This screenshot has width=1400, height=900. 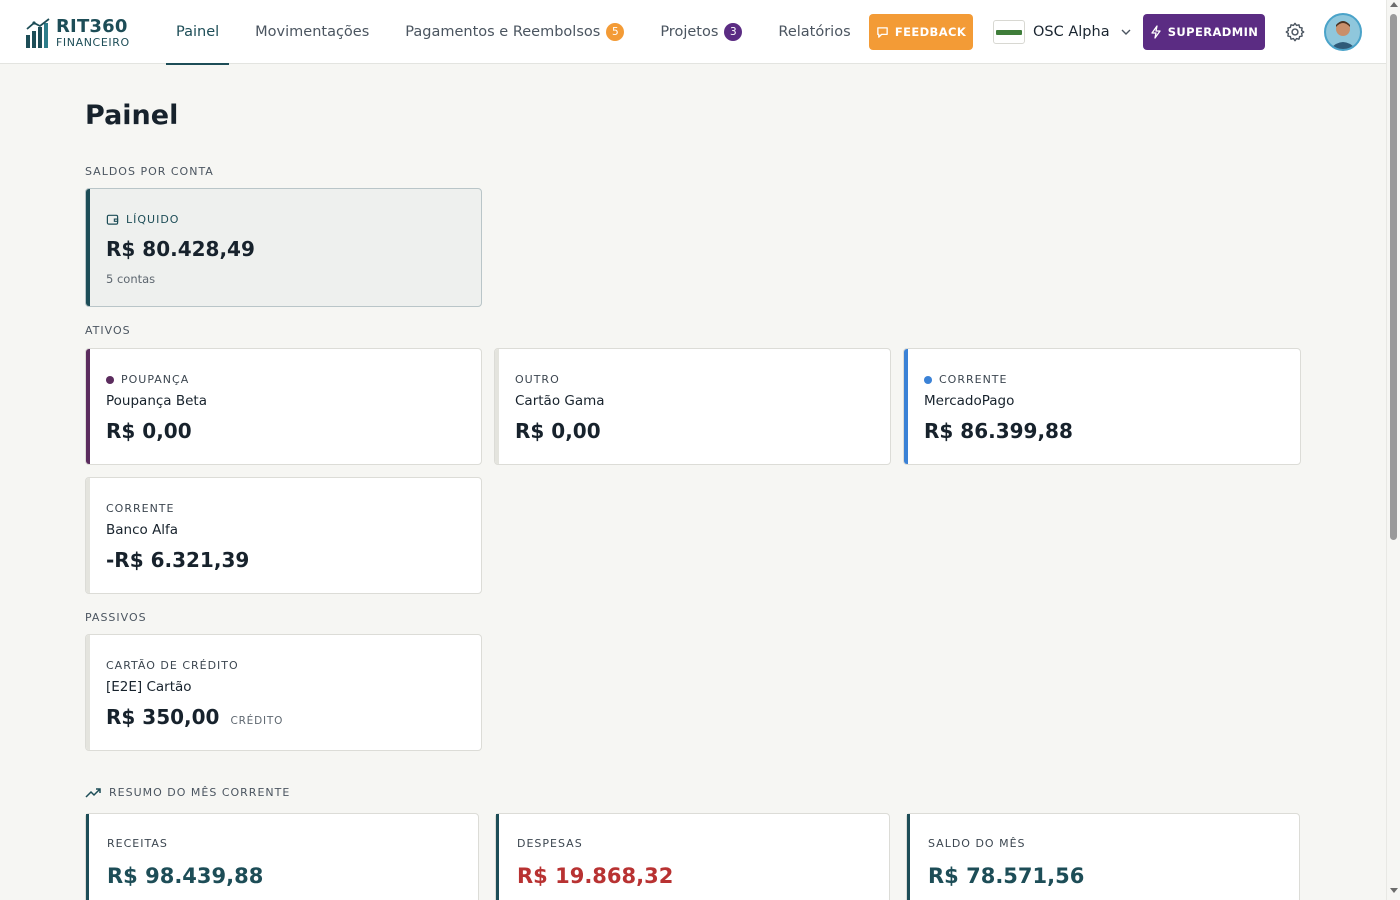 I want to click on nav-item-label: Pagamentos e Reembolsos, so click(x=503, y=32).